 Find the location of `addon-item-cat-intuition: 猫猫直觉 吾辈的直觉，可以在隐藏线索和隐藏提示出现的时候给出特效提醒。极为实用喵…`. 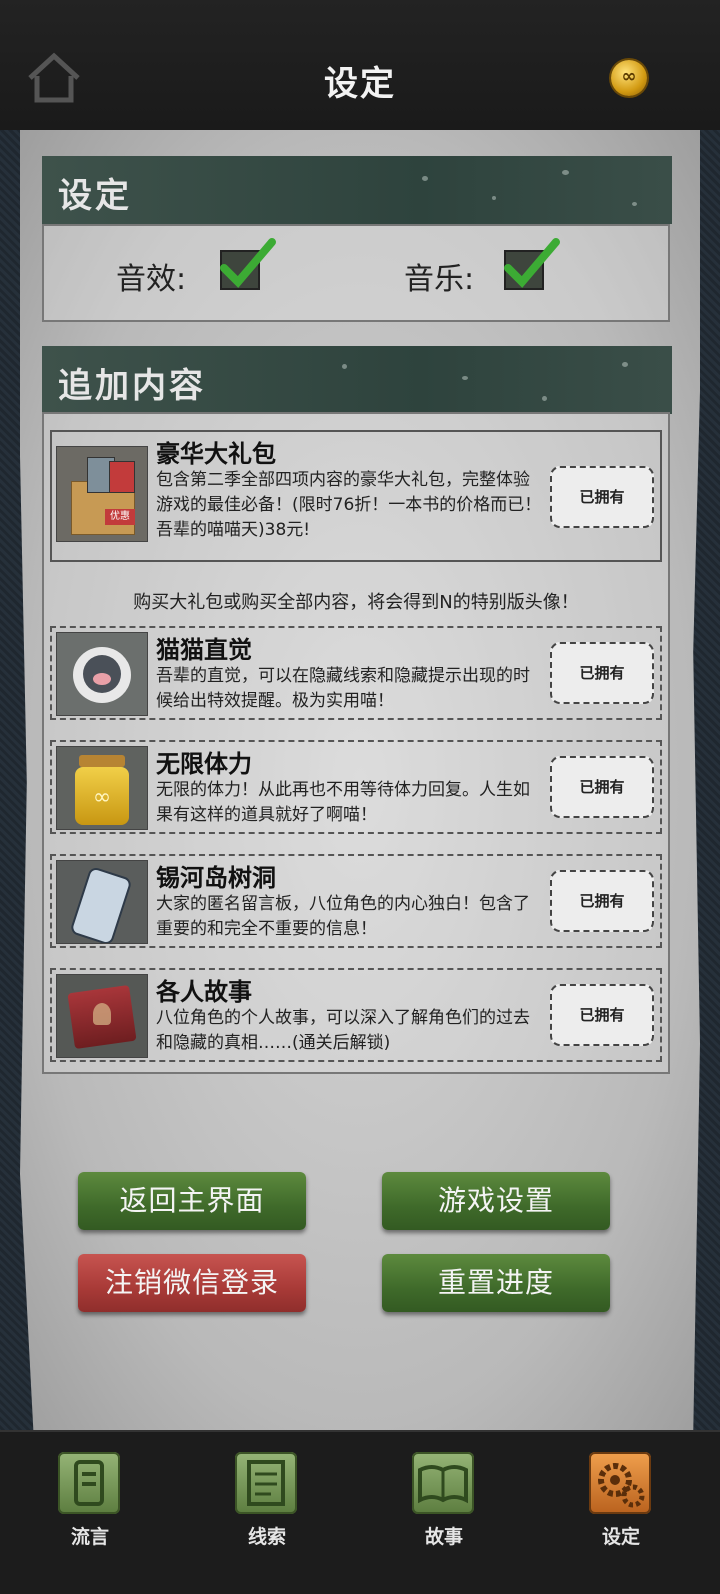

addon-item-cat-intuition: 猫猫直觉 吾辈的直觉，可以在隐藏线索和隐藏提示出现的时候给出特效提醒。极为实用喵… is located at coordinates (356, 673).